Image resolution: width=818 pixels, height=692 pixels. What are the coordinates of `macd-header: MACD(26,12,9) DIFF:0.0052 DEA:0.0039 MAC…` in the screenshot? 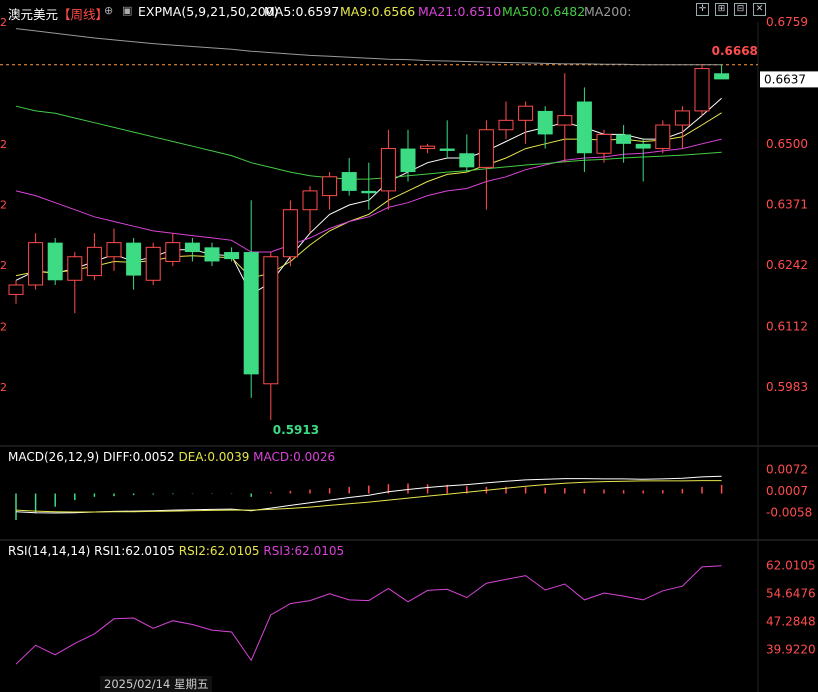 It's located at (171, 457).